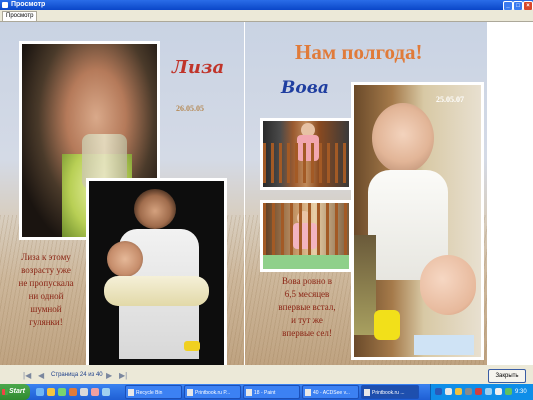 The image size is (533, 400). What do you see at coordinates (27, 375) in the screenshot?
I see `first-page-icon: |◀` at bounding box center [27, 375].